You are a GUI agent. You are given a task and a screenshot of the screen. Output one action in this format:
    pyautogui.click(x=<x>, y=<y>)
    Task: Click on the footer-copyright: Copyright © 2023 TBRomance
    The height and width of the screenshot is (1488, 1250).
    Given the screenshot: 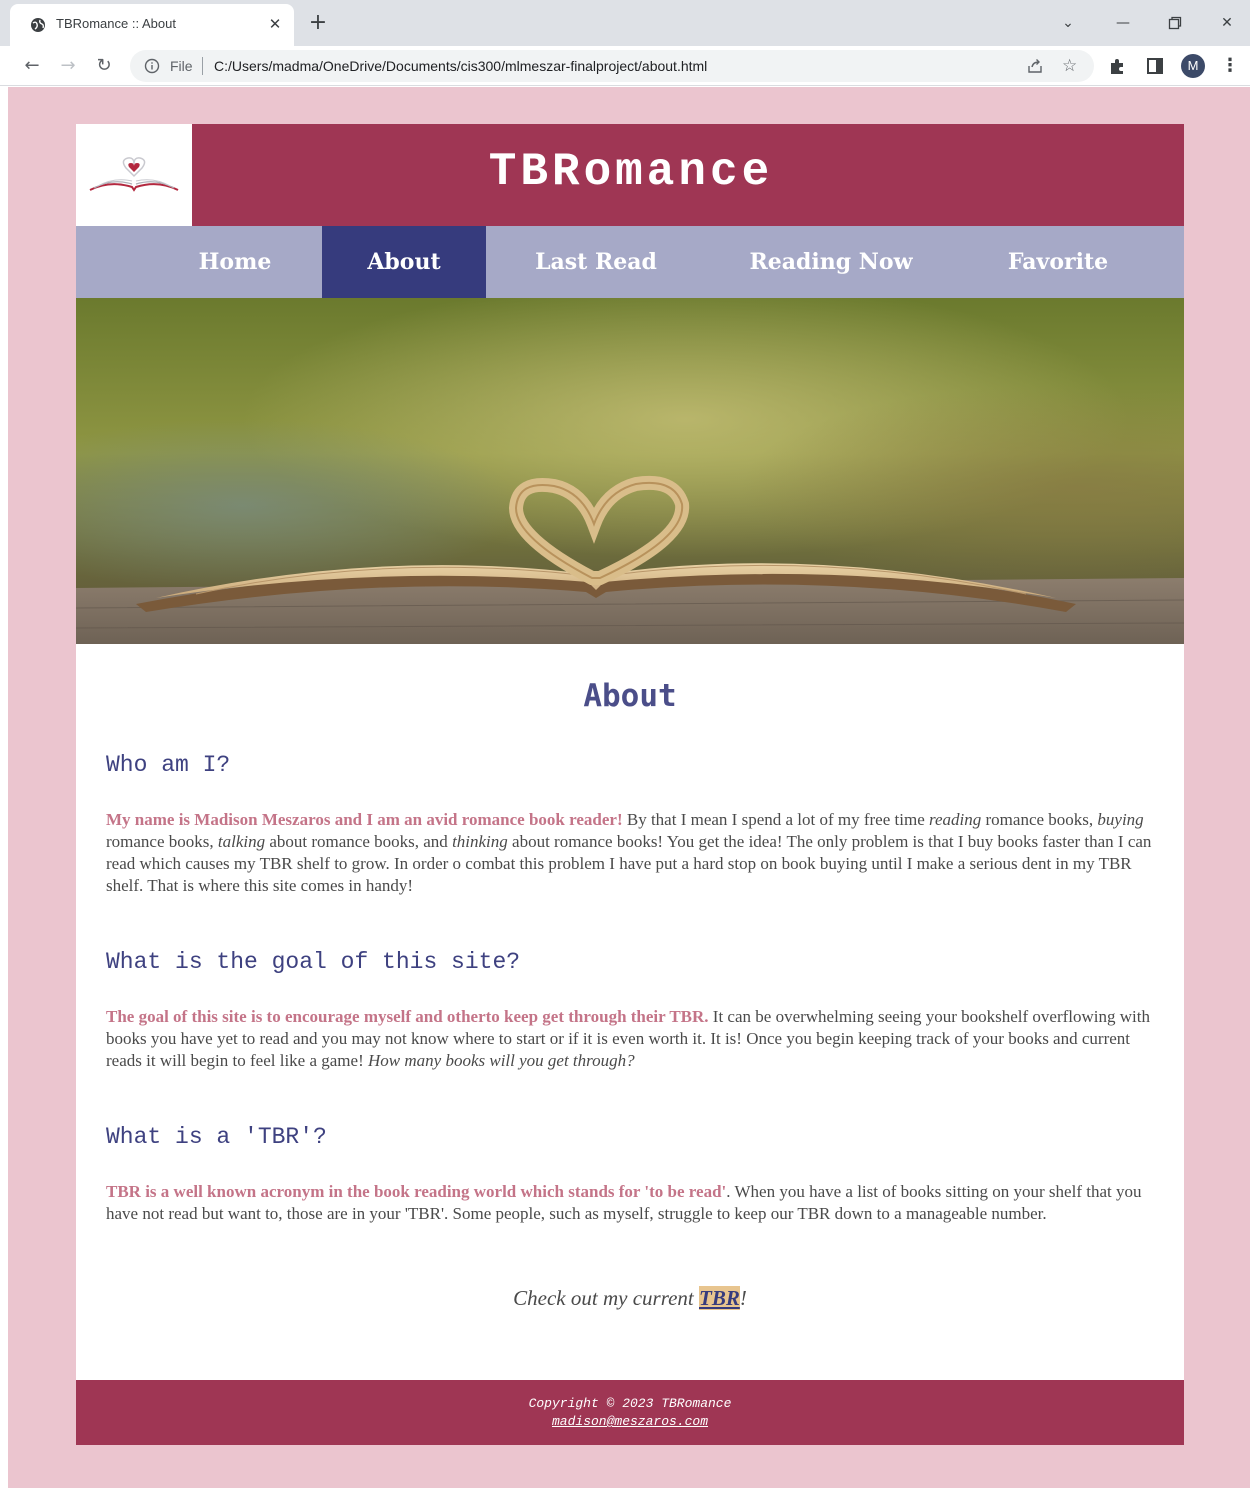 What is the action you would take?
    pyautogui.click(x=630, y=1403)
    